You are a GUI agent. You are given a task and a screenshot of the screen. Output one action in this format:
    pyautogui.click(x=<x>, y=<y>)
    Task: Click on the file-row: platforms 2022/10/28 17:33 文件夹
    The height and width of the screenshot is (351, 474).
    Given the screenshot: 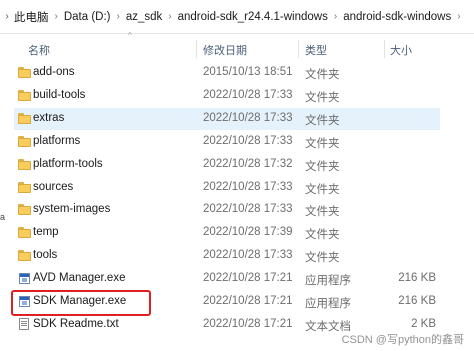 What is the action you would take?
    pyautogui.click(x=227, y=142)
    